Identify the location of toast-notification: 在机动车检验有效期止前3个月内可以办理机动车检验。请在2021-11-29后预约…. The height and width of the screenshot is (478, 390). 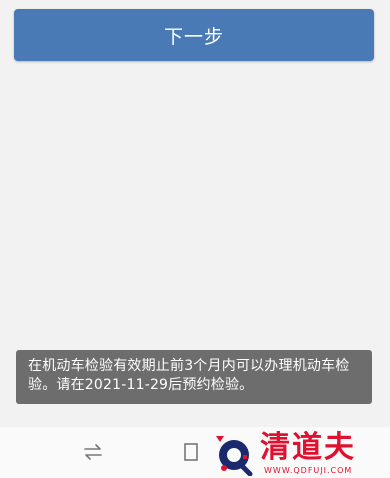
(194, 377).